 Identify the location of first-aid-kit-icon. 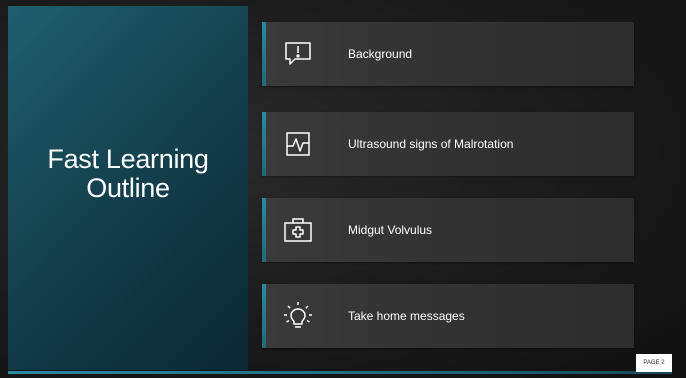
(298, 230).